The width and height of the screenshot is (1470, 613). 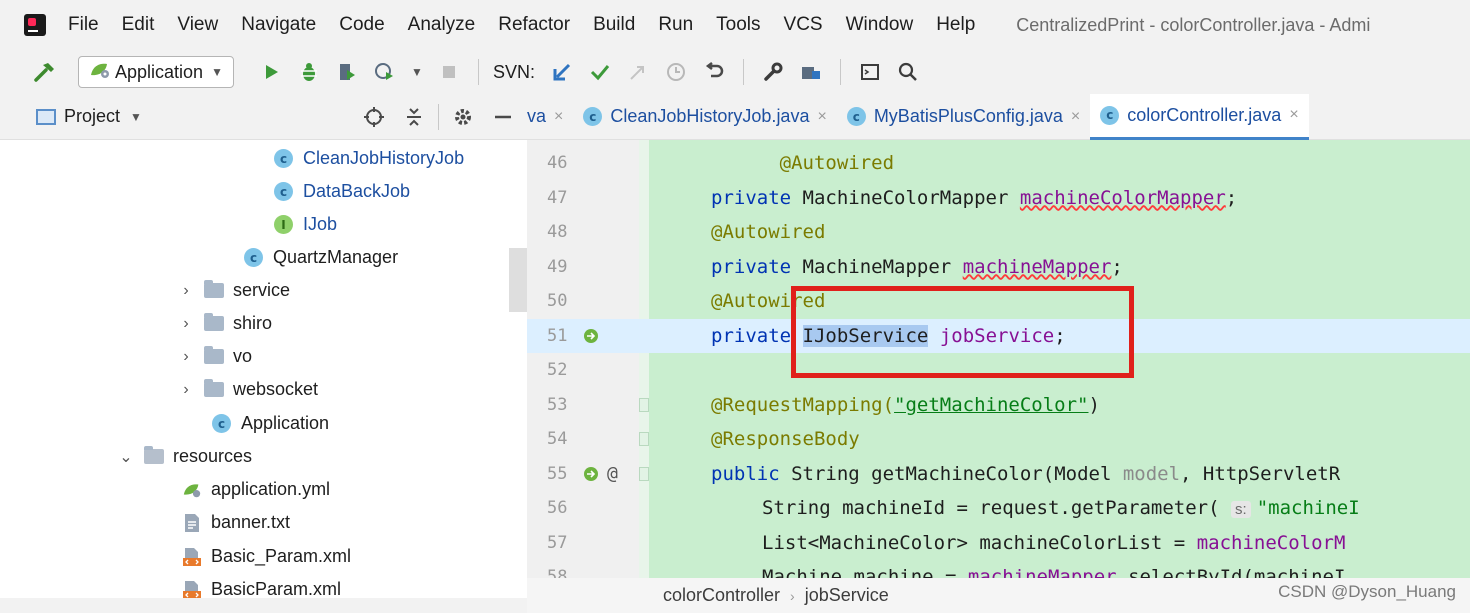 I want to click on collapse-all-icon, so click(x=414, y=117).